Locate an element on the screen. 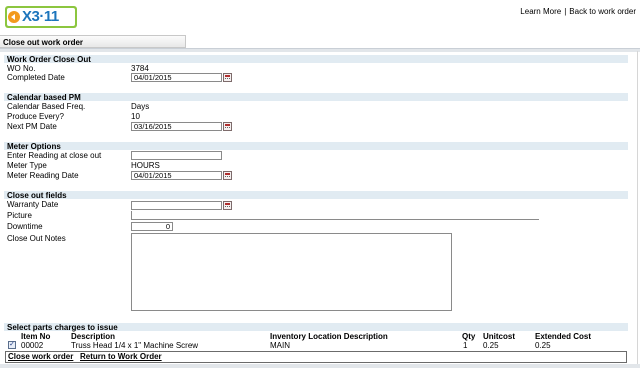 The image size is (640, 368). next-pm-date-label: Next PM Date is located at coordinates (32, 126).